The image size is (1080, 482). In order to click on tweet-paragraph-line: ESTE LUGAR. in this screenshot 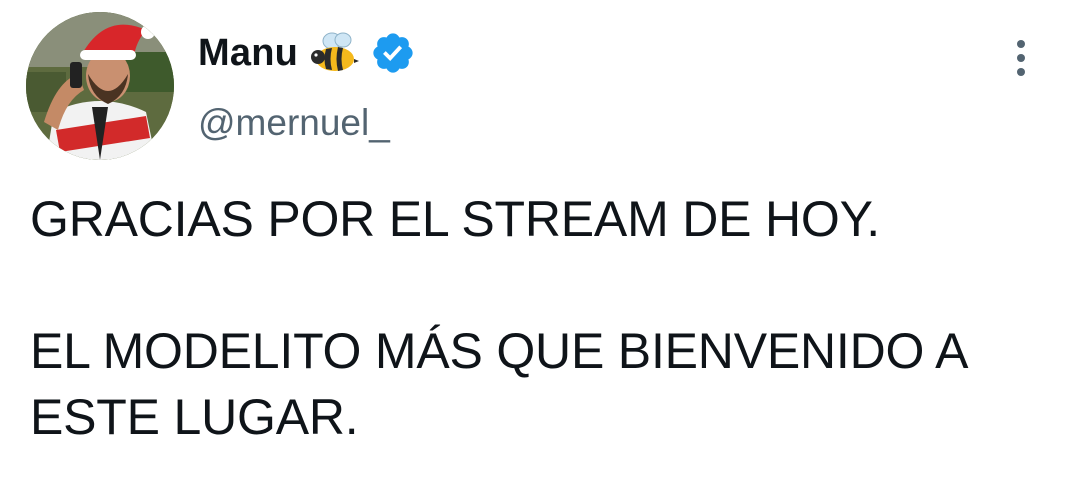, I will do `click(194, 417)`.